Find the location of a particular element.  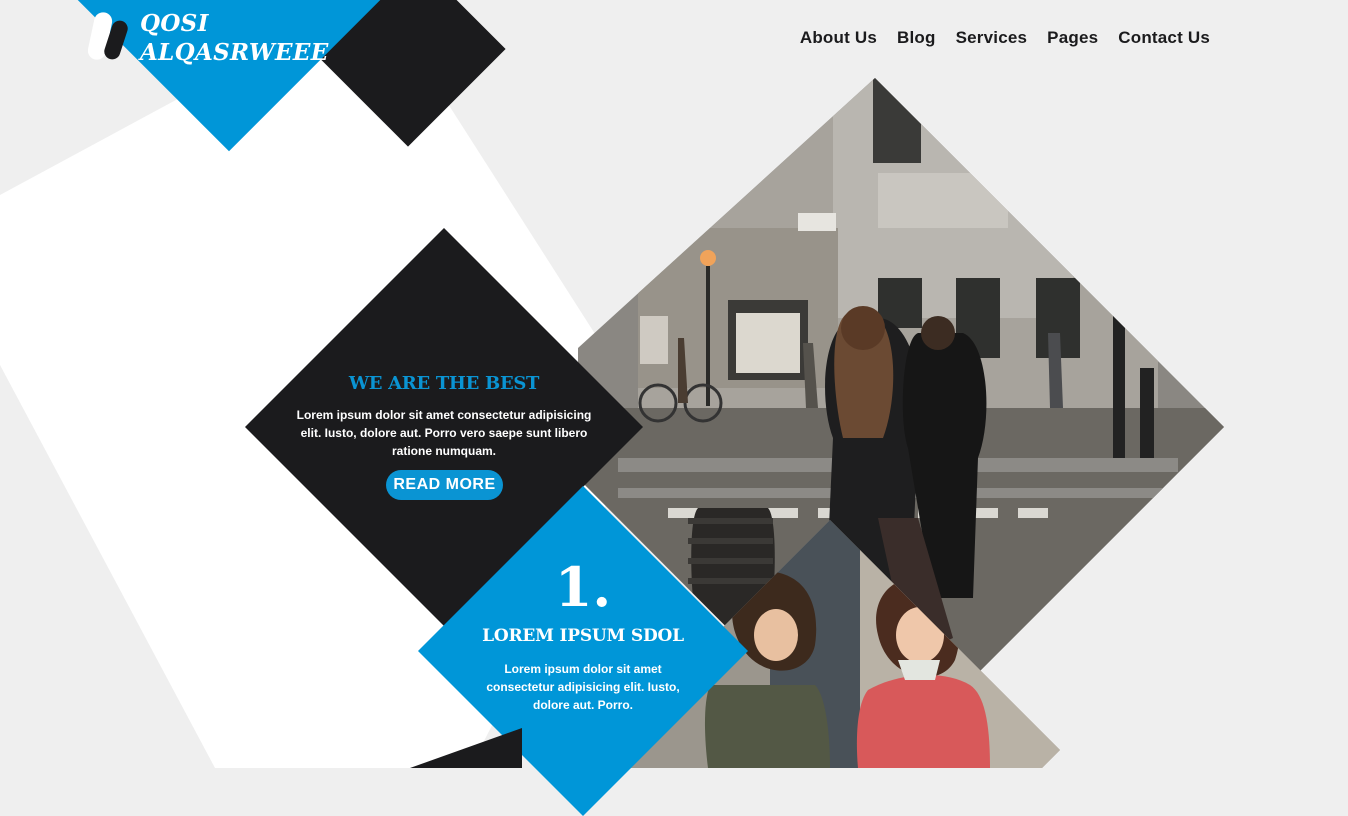

feature-title: LOREM IPSUM SDOL is located at coordinates (583, 636).